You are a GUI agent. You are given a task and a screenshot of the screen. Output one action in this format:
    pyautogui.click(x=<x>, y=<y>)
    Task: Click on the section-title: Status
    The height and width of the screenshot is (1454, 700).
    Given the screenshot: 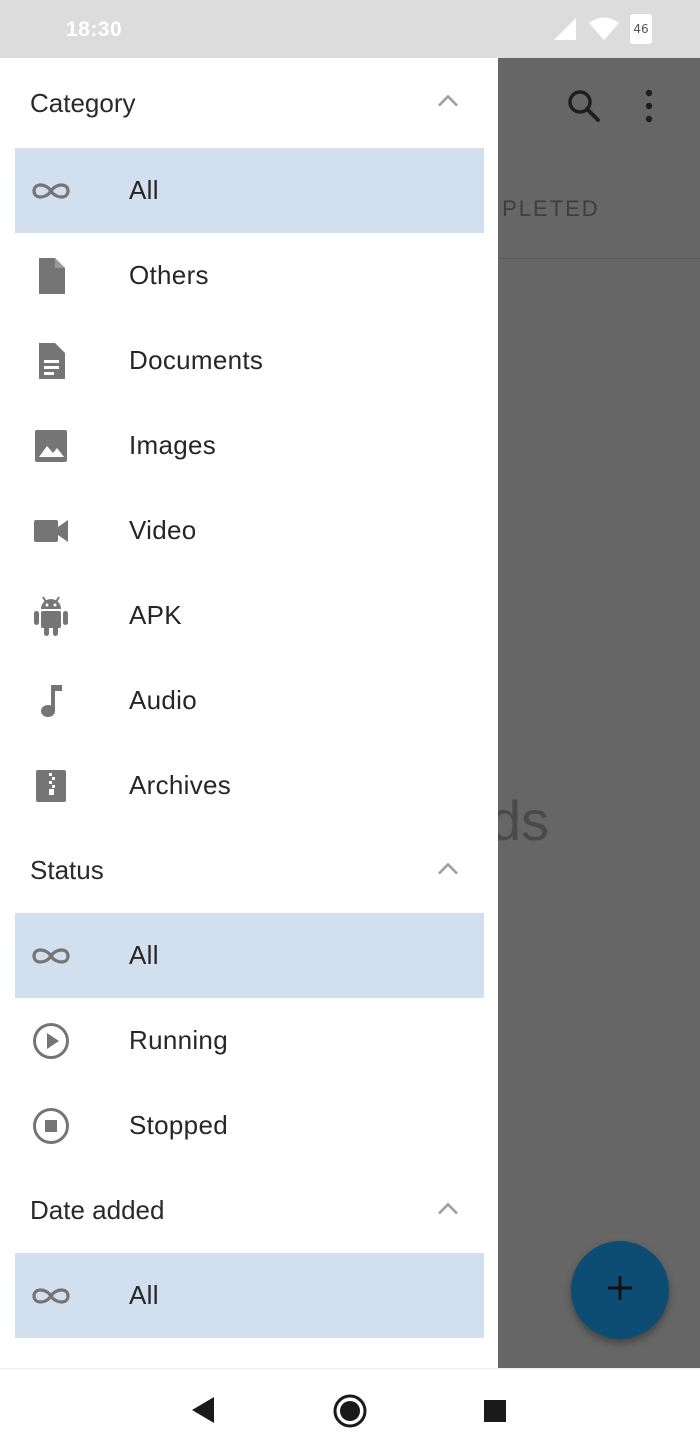 What is the action you would take?
    pyautogui.click(x=67, y=870)
    